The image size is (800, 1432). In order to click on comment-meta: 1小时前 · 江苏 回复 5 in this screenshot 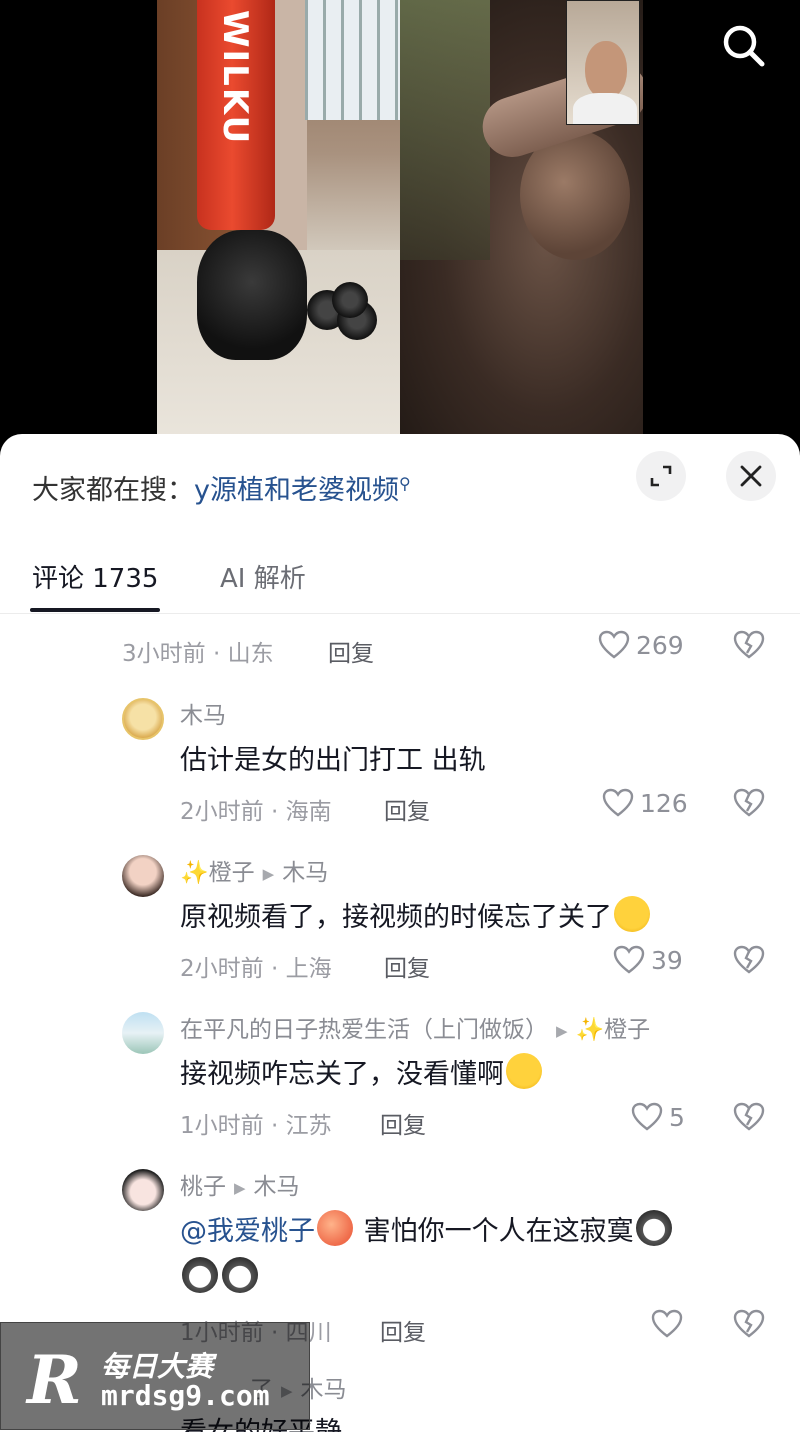, I will do `click(400, 1124)`.